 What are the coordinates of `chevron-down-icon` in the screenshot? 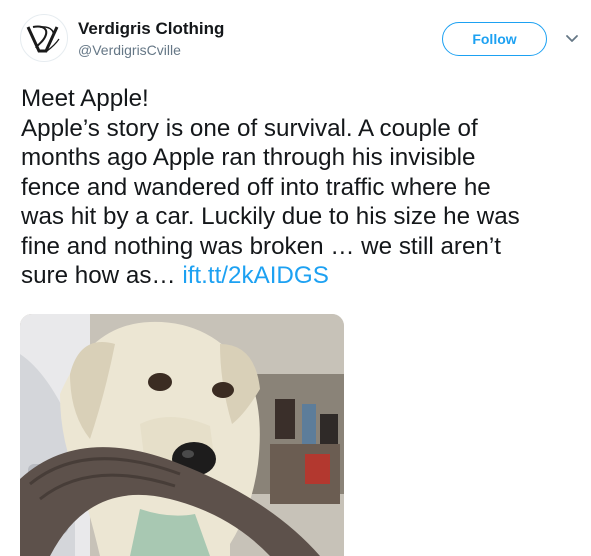 It's located at (572, 39).